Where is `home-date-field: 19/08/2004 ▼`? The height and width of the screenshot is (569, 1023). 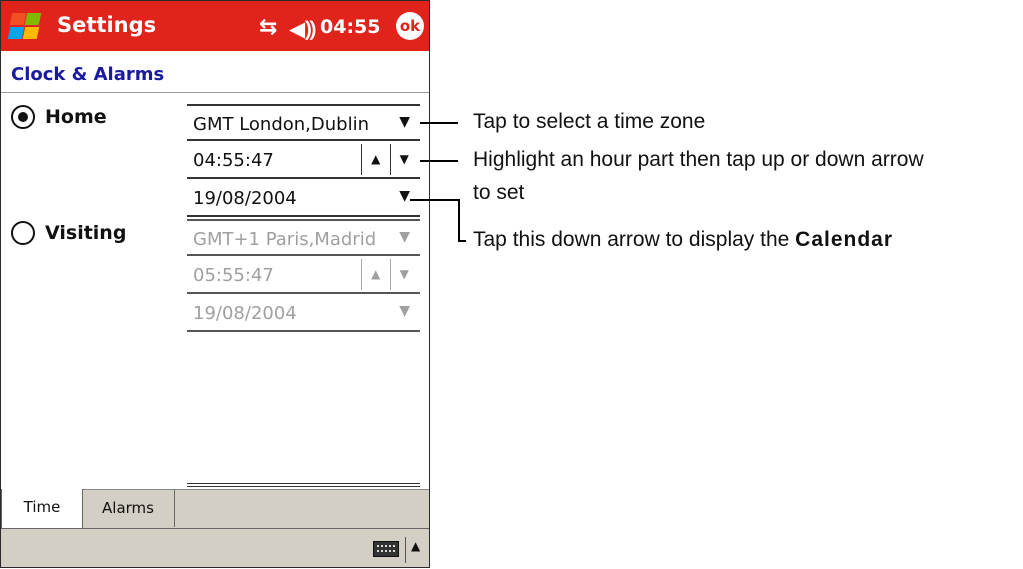 home-date-field: 19/08/2004 ▼ is located at coordinates (303, 198).